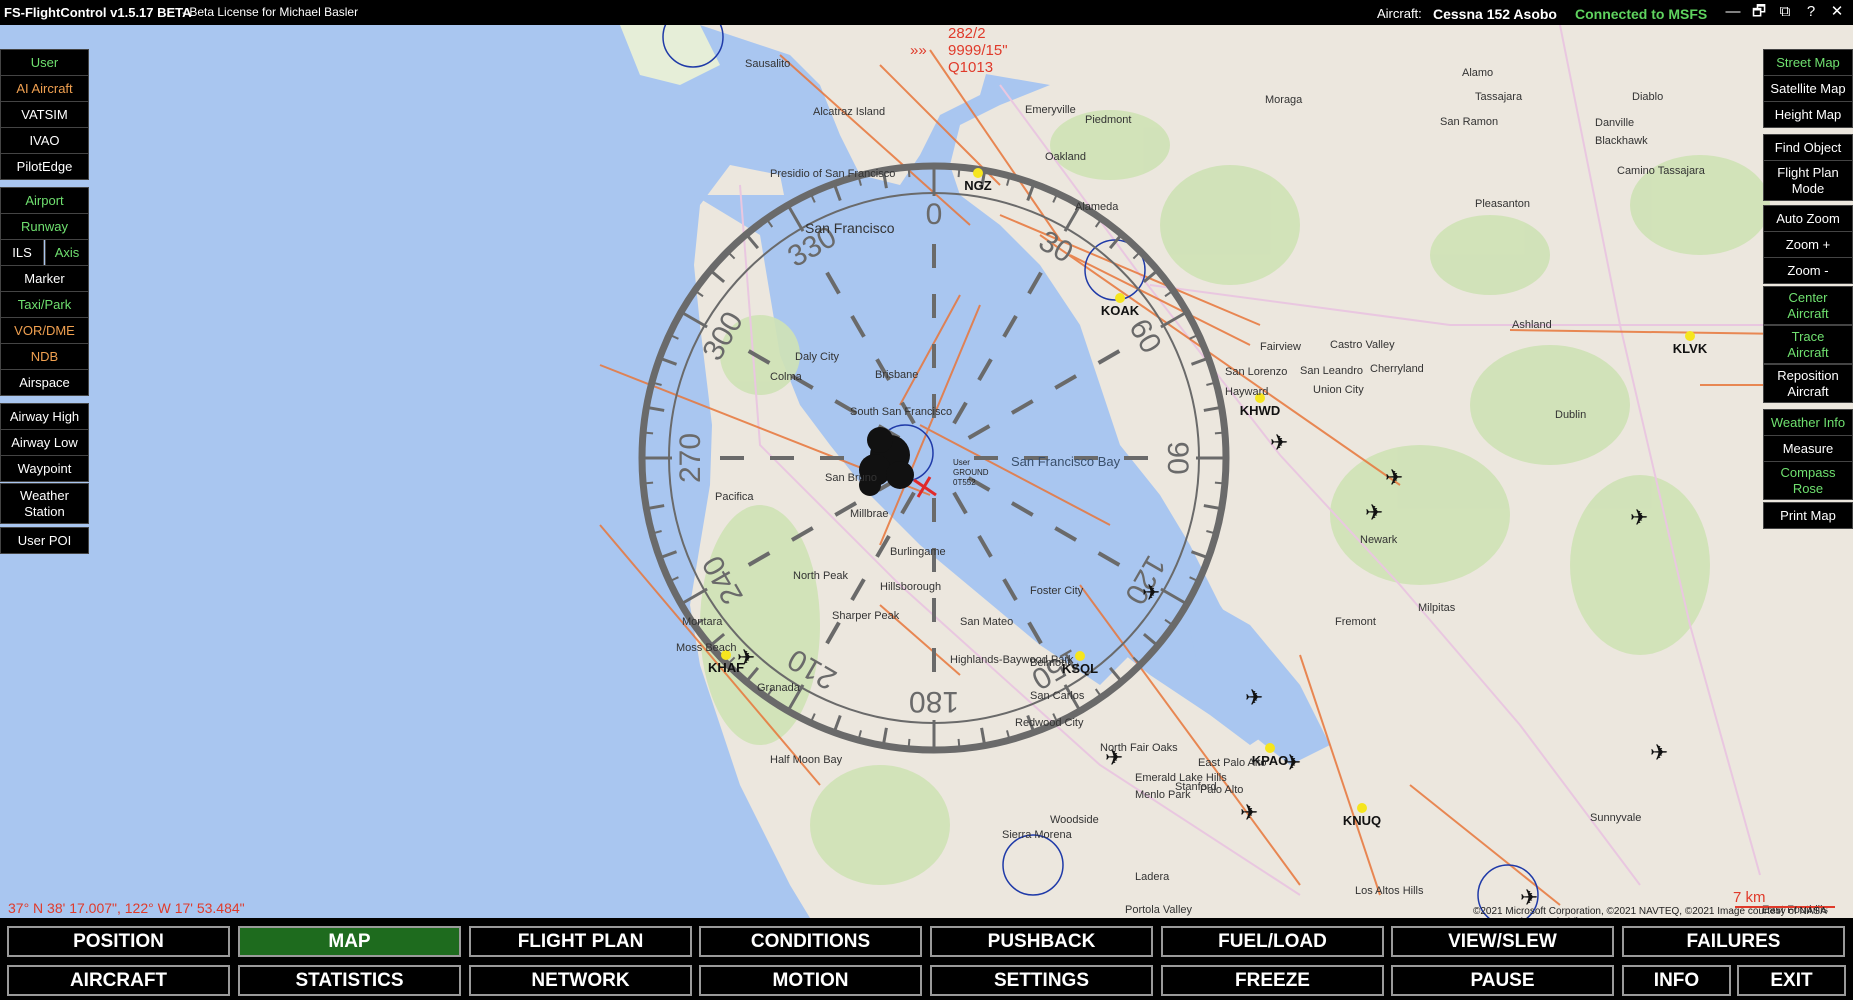 This screenshot has width=1853, height=1000. Describe the element at coordinates (1397, 369) in the screenshot. I see `place-label: Cherryland` at that location.